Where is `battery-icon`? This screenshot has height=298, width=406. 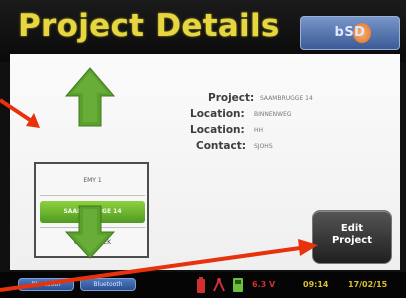 battery-icon is located at coordinates (201, 285).